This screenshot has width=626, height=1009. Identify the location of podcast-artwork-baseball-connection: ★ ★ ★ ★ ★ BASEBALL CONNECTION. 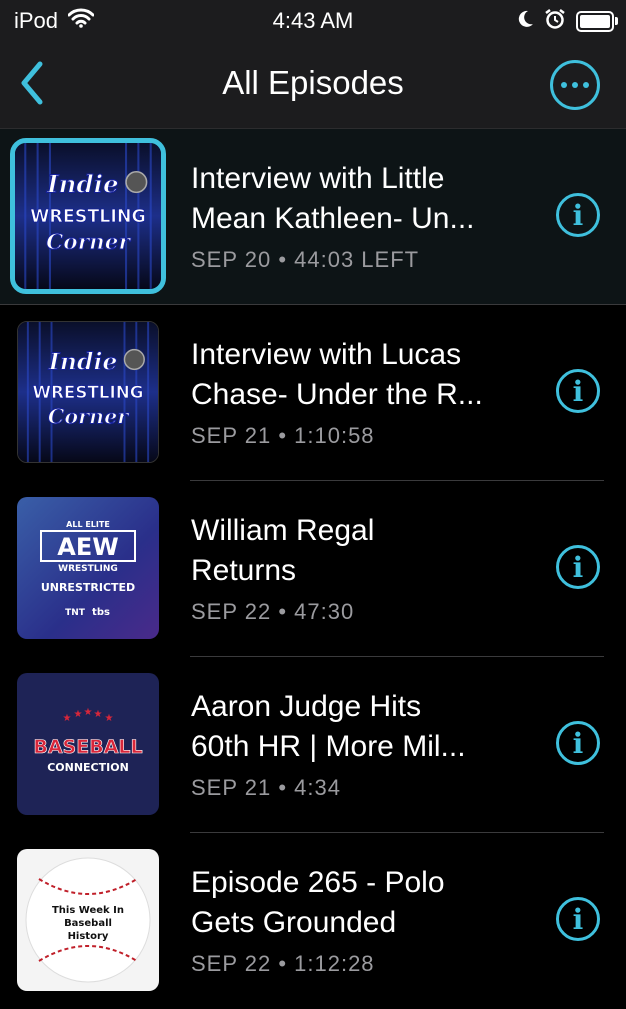
(88, 744).